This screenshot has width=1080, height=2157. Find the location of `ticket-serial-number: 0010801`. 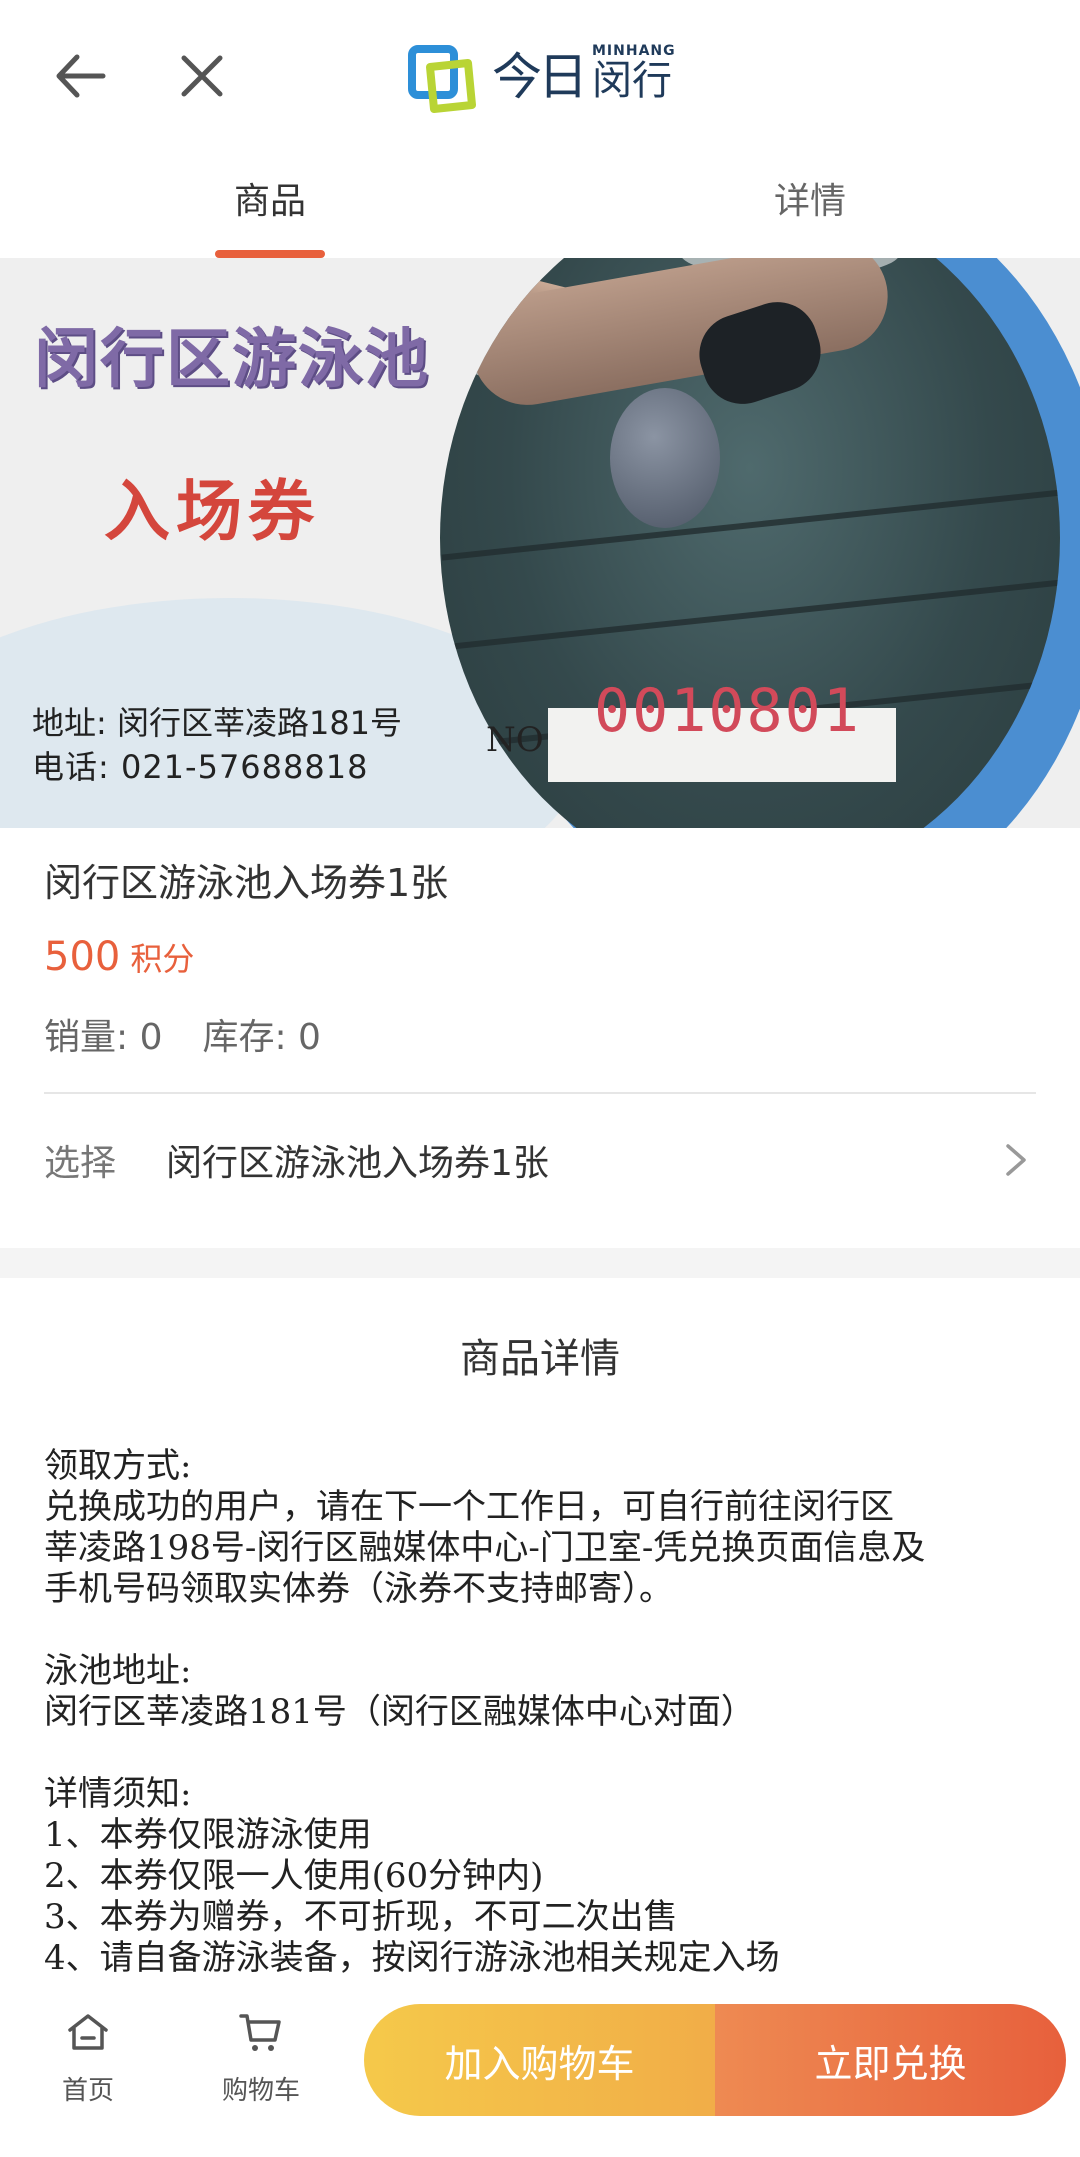

ticket-serial-number: 0010801 is located at coordinates (727, 711).